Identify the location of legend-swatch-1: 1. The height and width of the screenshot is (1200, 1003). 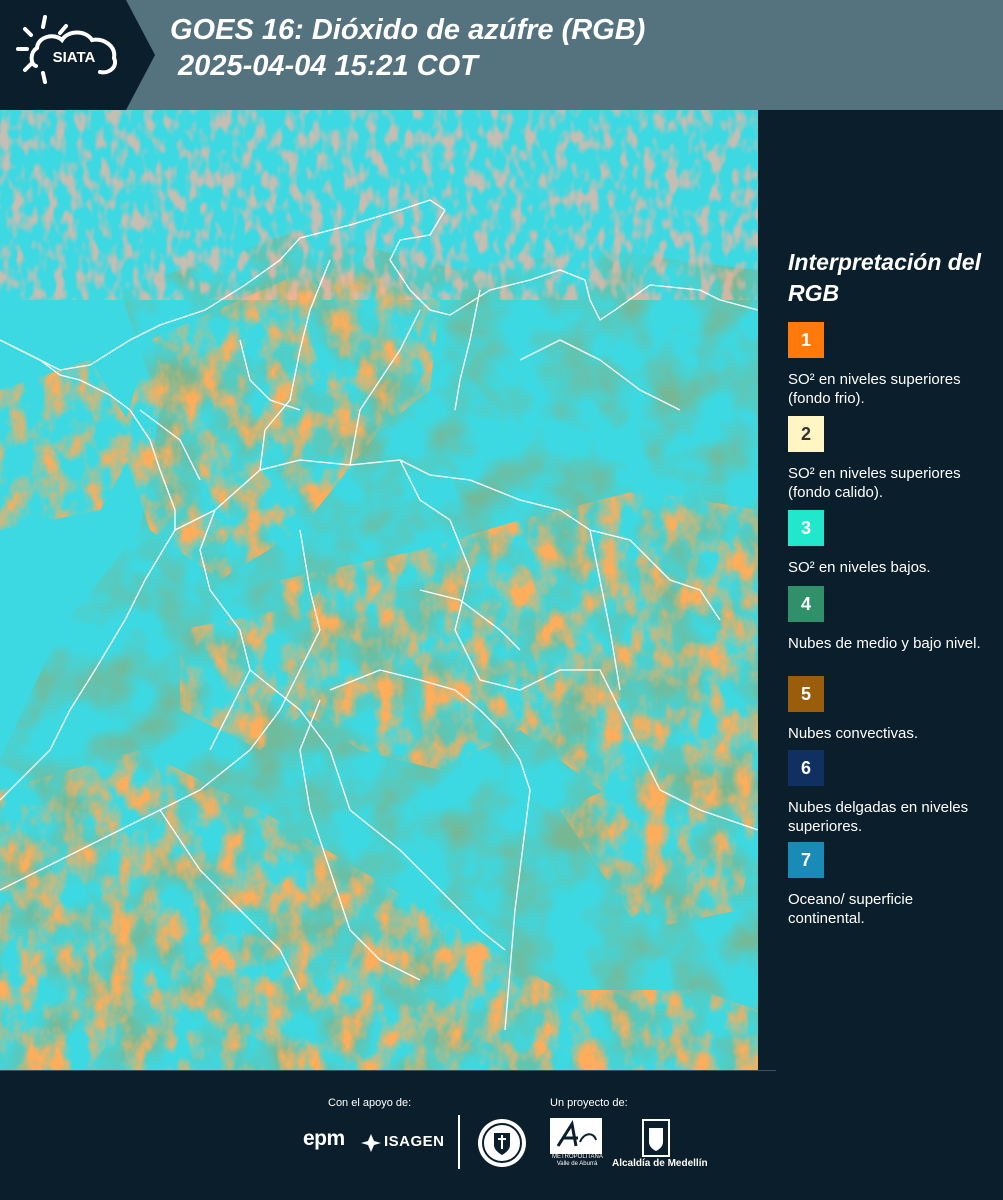
(806, 340).